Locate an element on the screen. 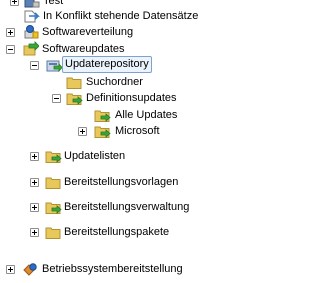  tree-item-microsoft: Microsoft is located at coordinates (120, 131).